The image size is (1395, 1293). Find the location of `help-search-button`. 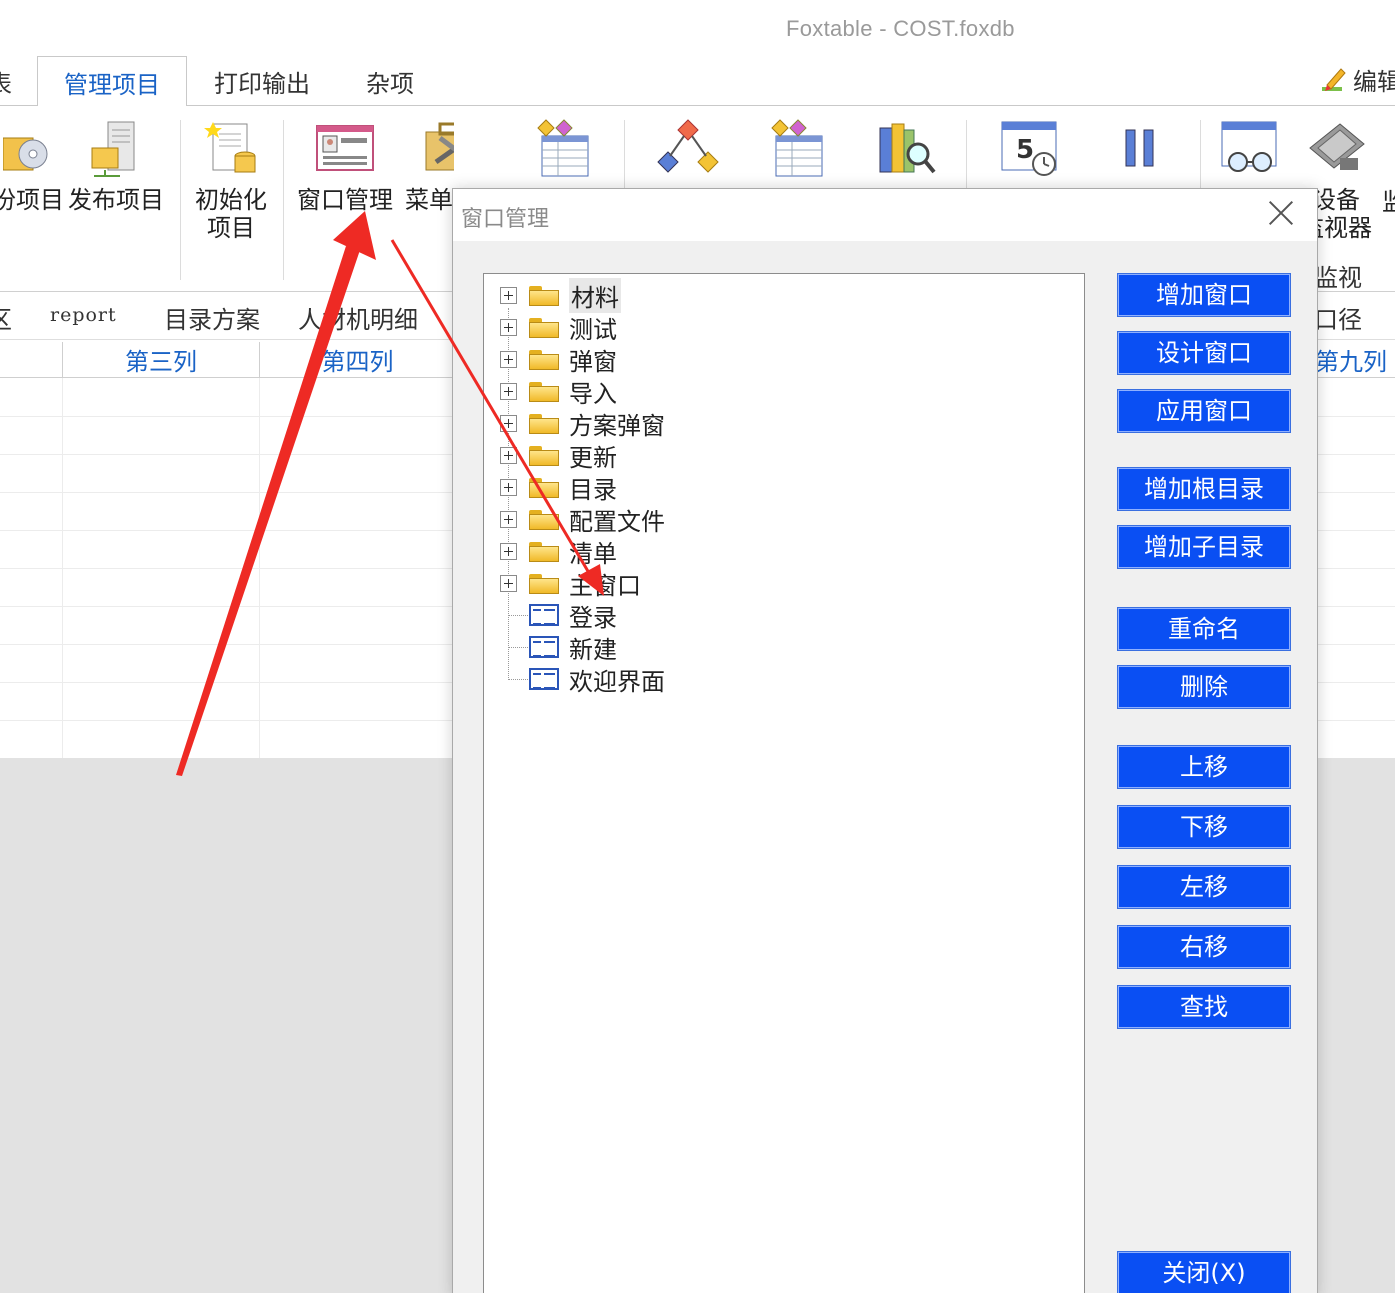

help-search-button is located at coordinates (906, 152).